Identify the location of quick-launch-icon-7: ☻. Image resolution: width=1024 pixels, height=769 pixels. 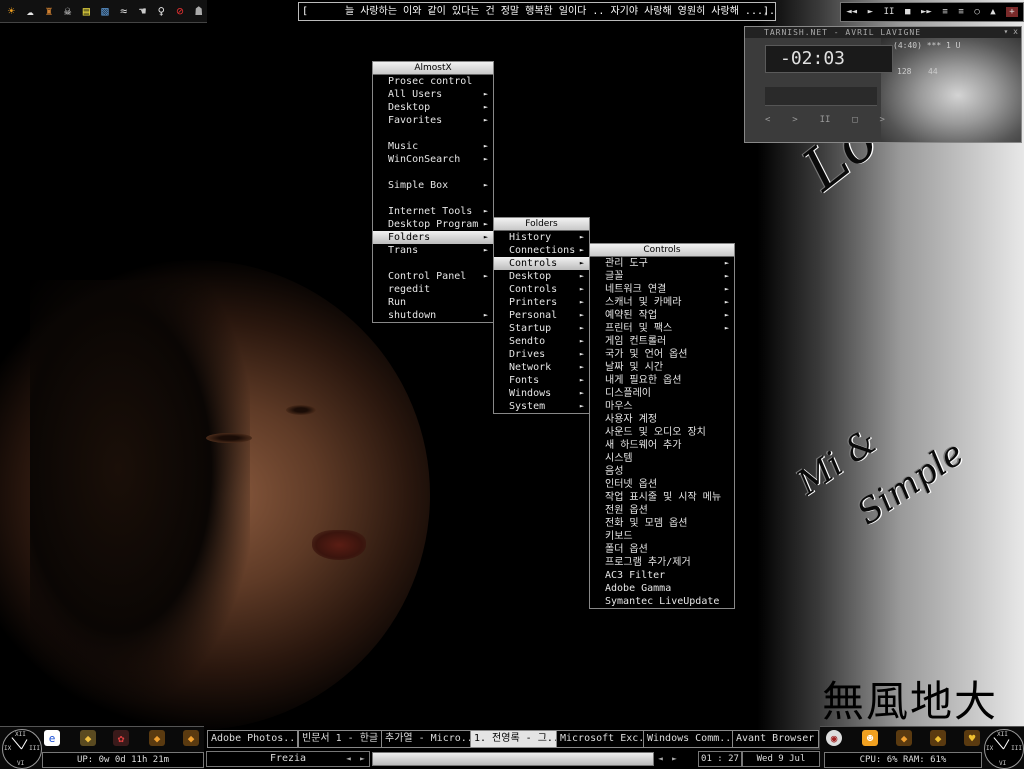
(870, 738).